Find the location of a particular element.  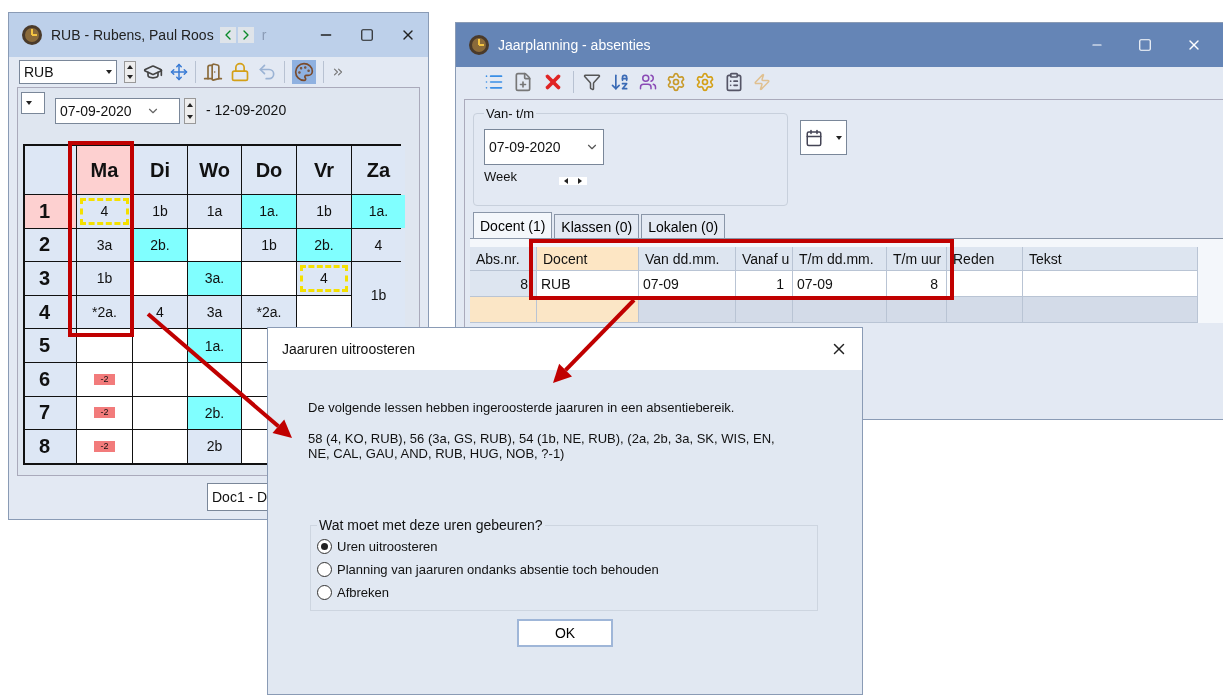

new-file-icon is located at coordinates (523, 82).